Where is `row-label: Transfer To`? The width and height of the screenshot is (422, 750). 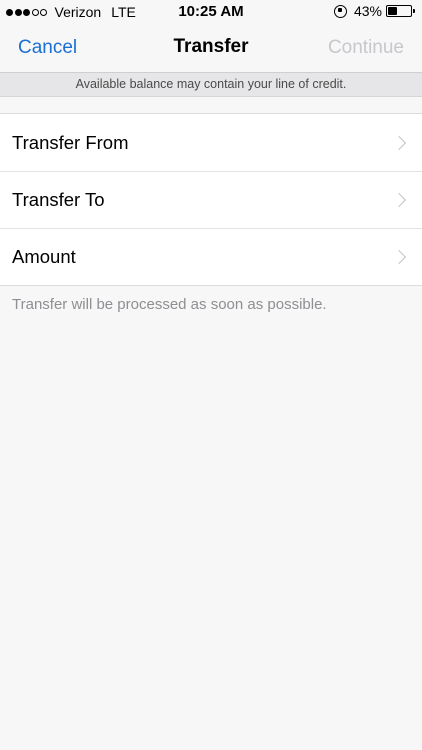 row-label: Transfer To is located at coordinates (58, 199).